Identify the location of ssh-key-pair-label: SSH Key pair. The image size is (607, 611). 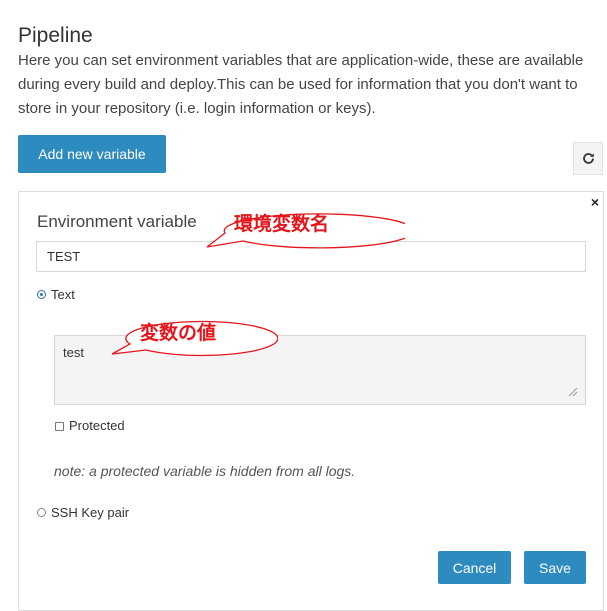
(90, 512).